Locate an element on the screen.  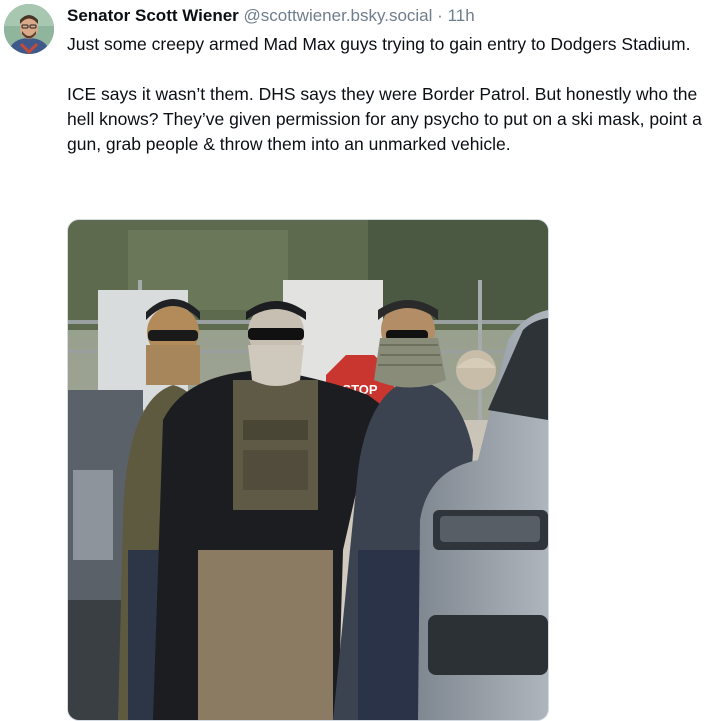
author-handle: @scottwiener.bsky.social is located at coordinates (338, 15).